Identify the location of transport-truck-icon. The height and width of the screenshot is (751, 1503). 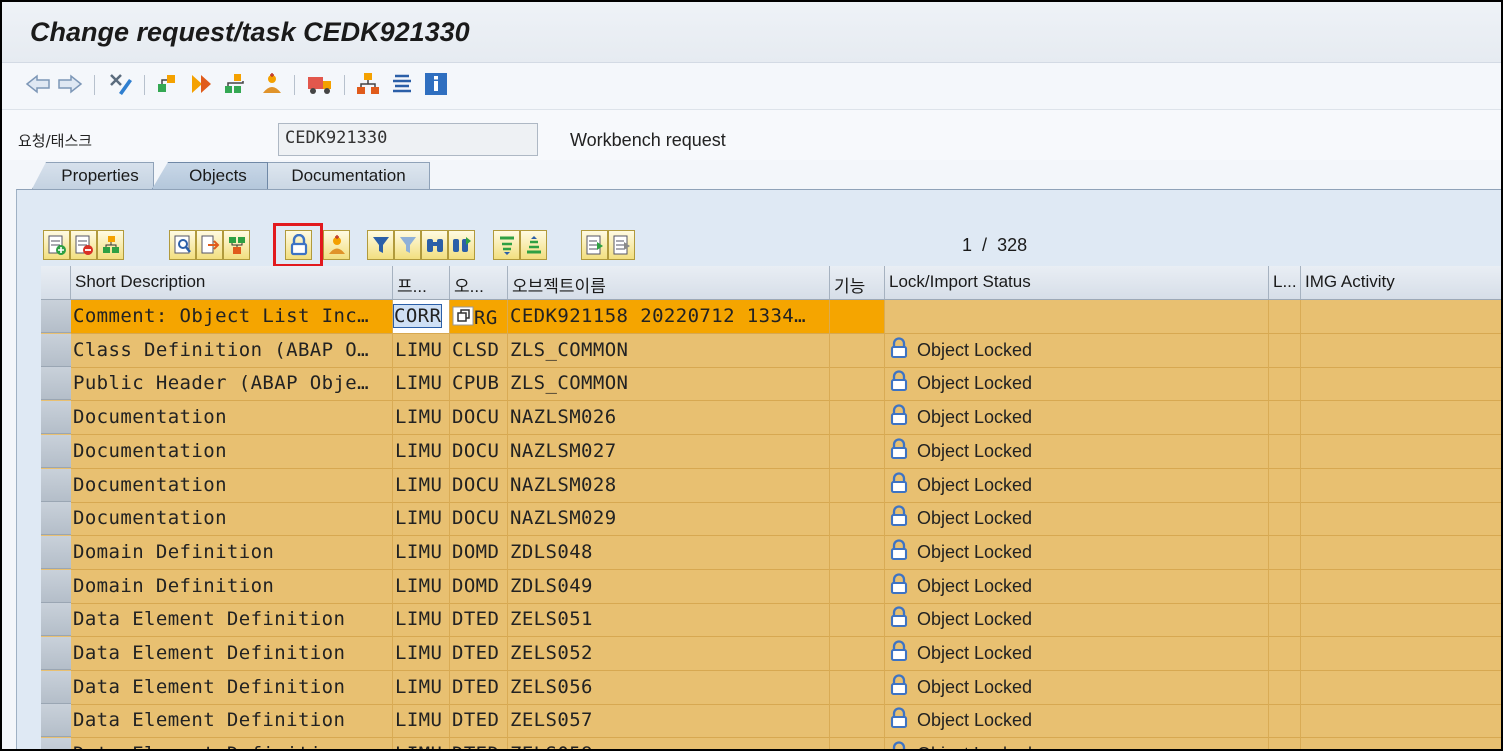
(320, 84).